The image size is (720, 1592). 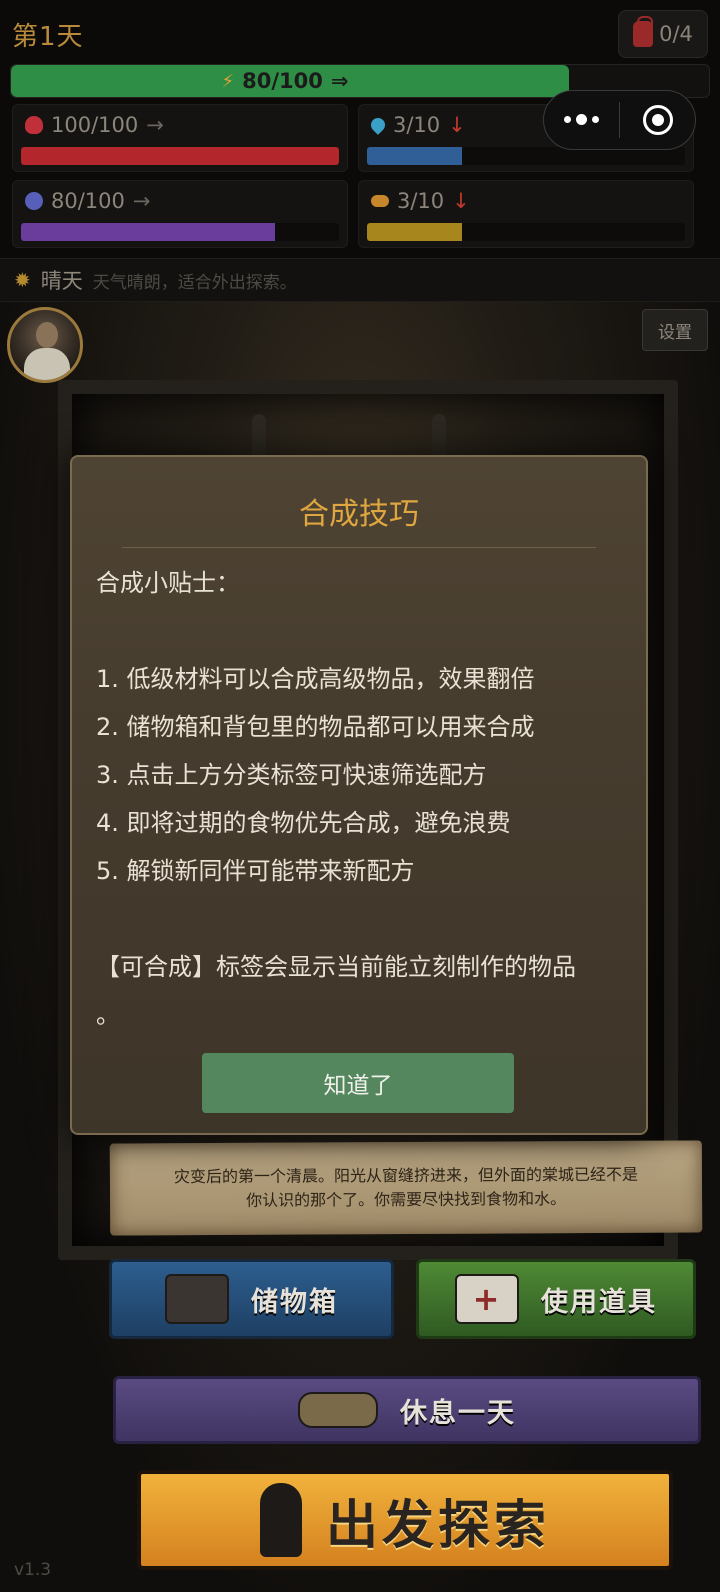 I want to click on dialog-divider, so click(x=359, y=547).